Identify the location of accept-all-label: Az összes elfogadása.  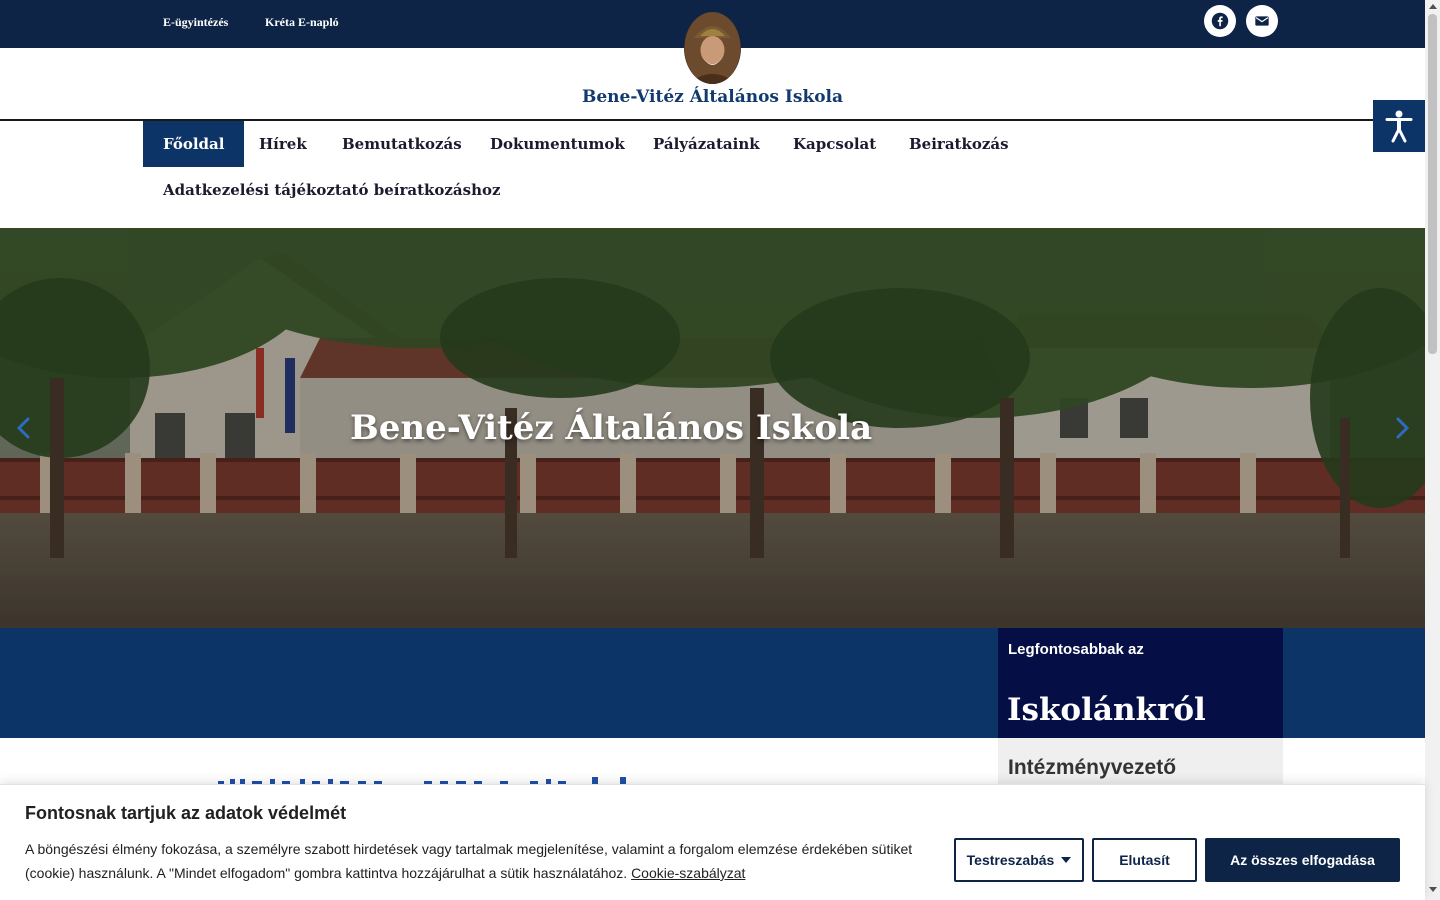
(1302, 860).